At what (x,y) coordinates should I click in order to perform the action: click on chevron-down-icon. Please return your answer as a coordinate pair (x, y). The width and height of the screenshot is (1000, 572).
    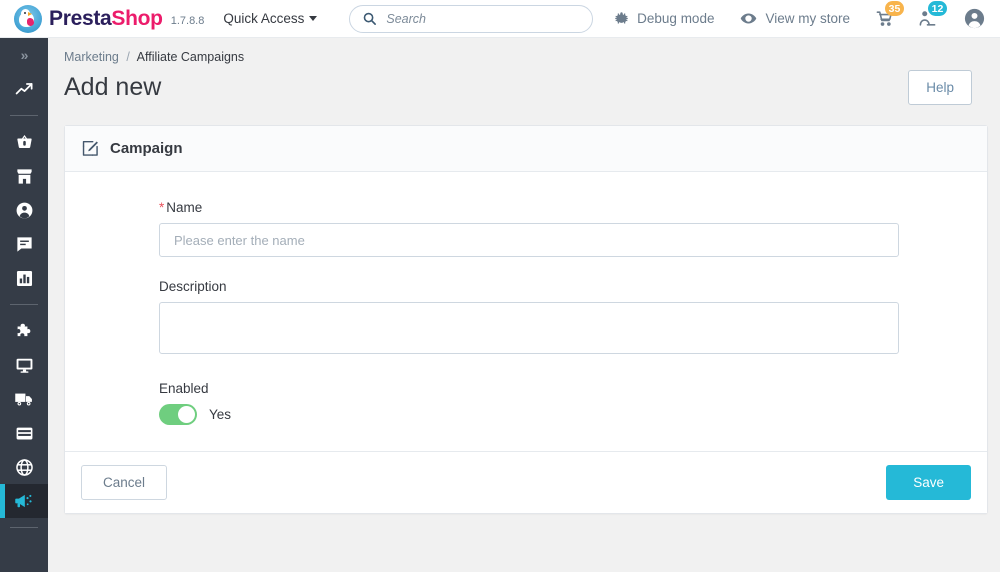
    Looking at the image, I should click on (313, 18).